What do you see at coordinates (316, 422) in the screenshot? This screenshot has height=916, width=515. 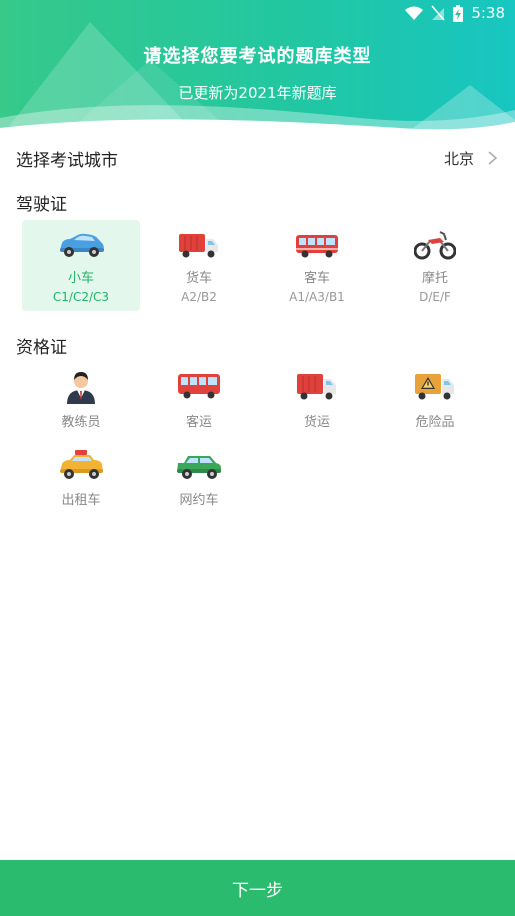 I see `item-name: 货运` at bounding box center [316, 422].